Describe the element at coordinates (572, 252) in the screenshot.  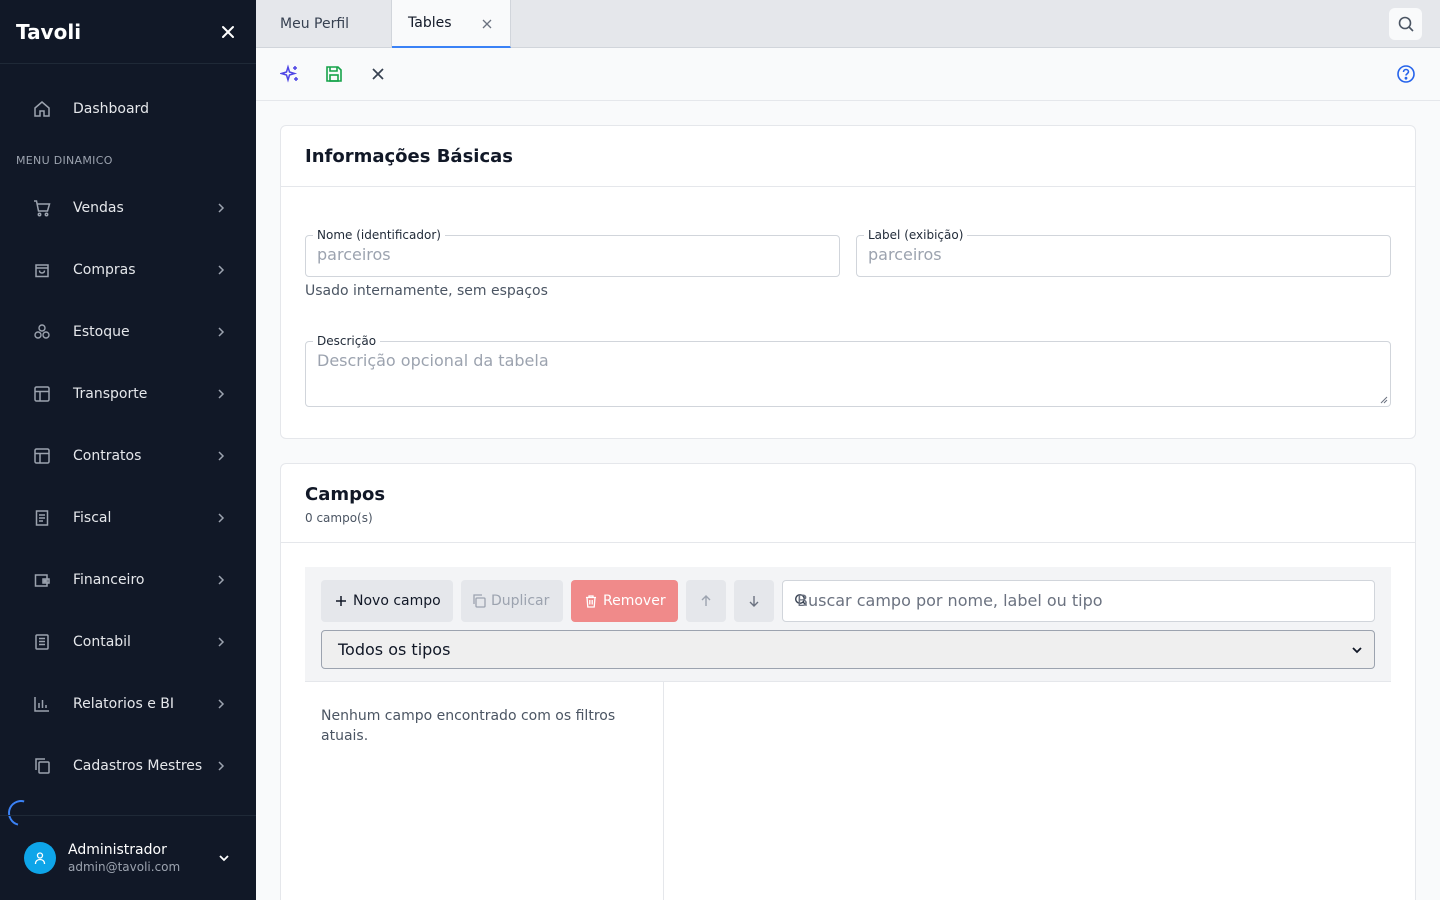
I see `name-field: Nome (identificador) parceiros` at that location.